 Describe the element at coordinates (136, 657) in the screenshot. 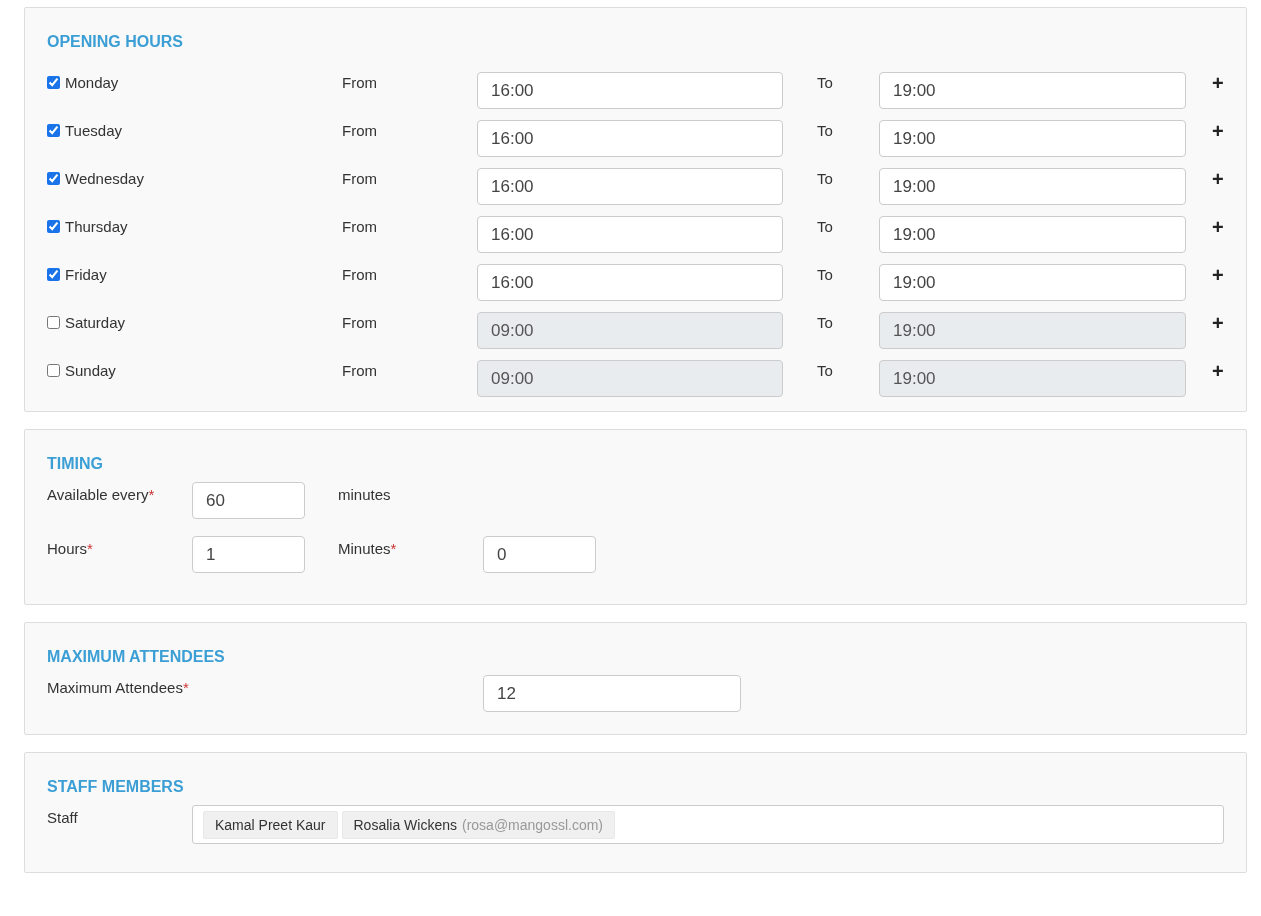

I see `section-title: MAXIMUM ATTENDEES` at that location.